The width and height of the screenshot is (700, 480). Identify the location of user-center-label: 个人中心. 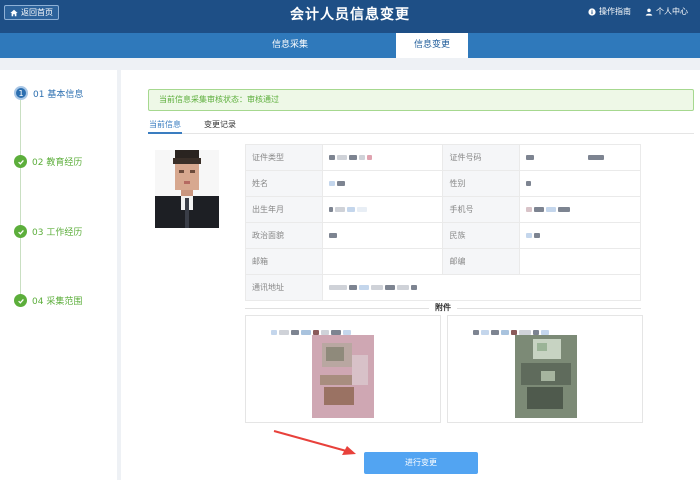
(672, 11).